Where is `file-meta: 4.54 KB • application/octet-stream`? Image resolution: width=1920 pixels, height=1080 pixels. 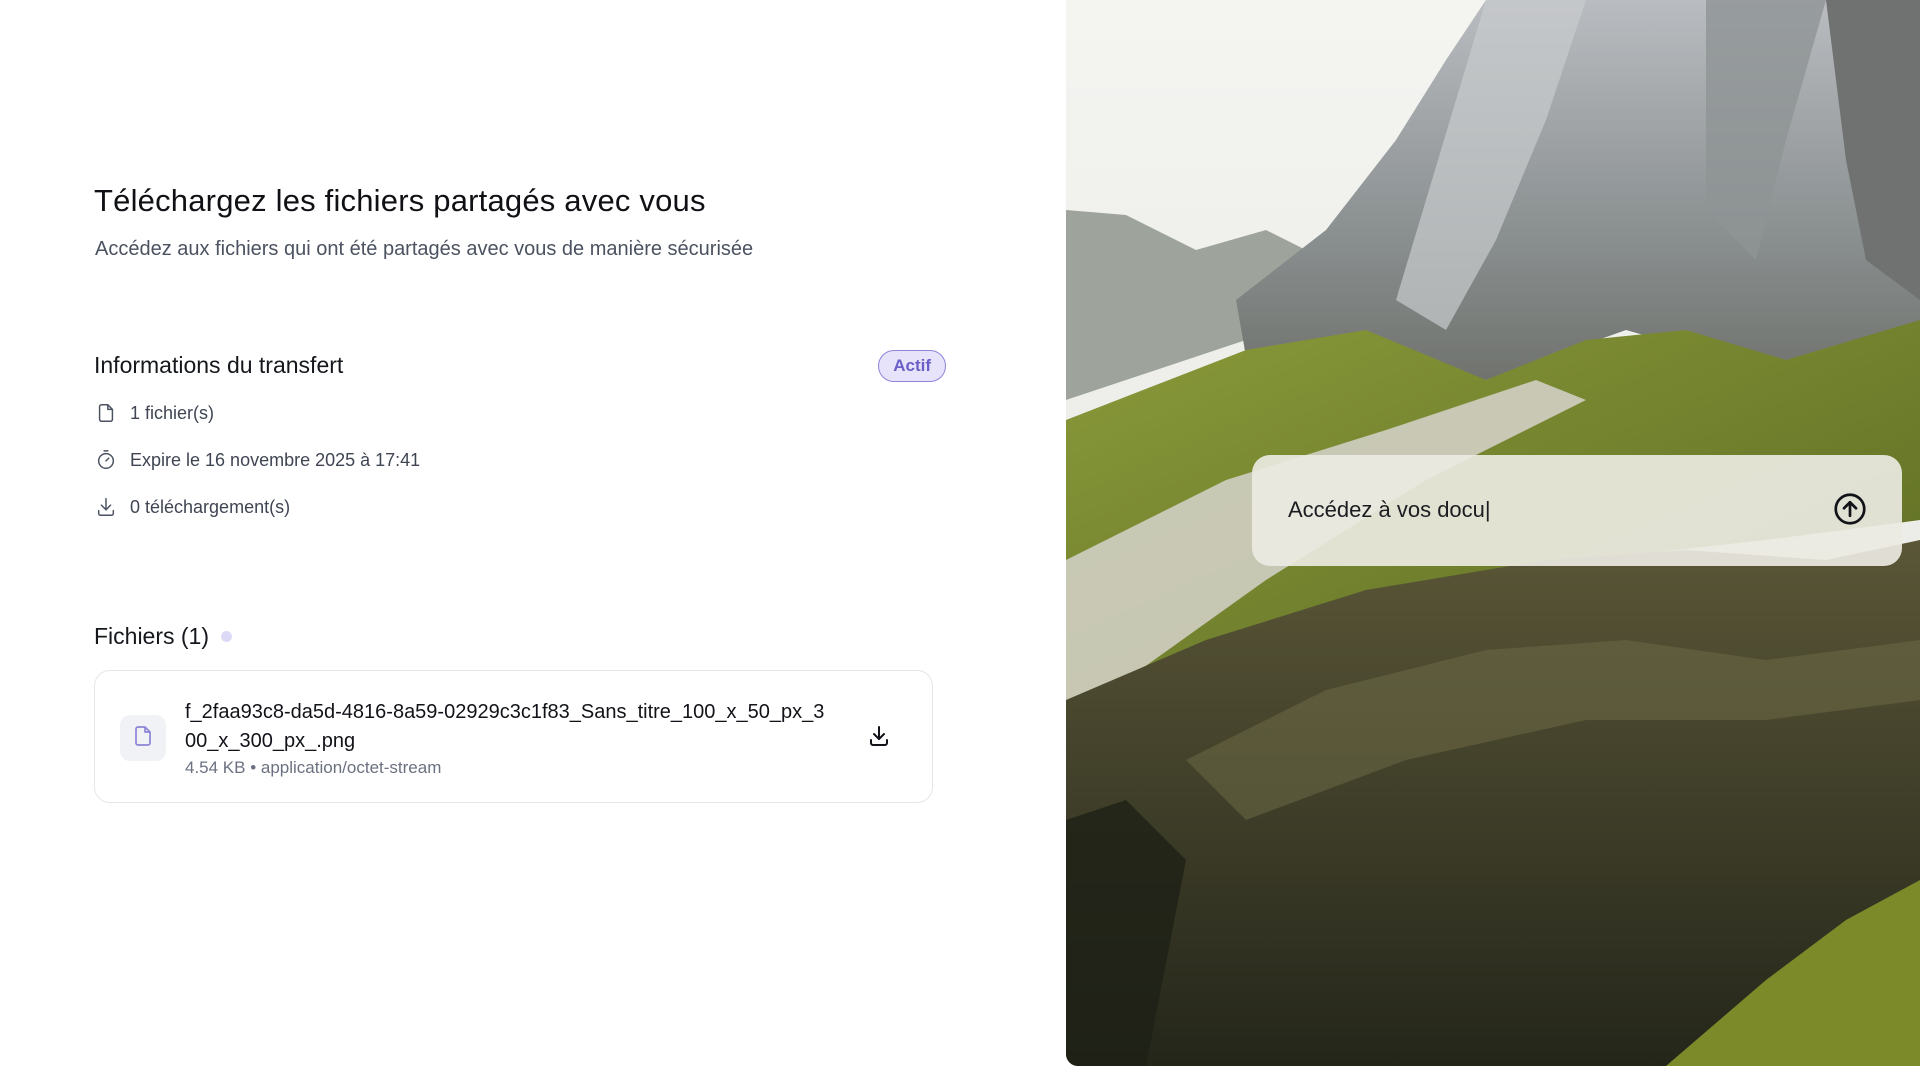 file-meta: 4.54 KB • application/octet-stream is located at coordinates (313, 767).